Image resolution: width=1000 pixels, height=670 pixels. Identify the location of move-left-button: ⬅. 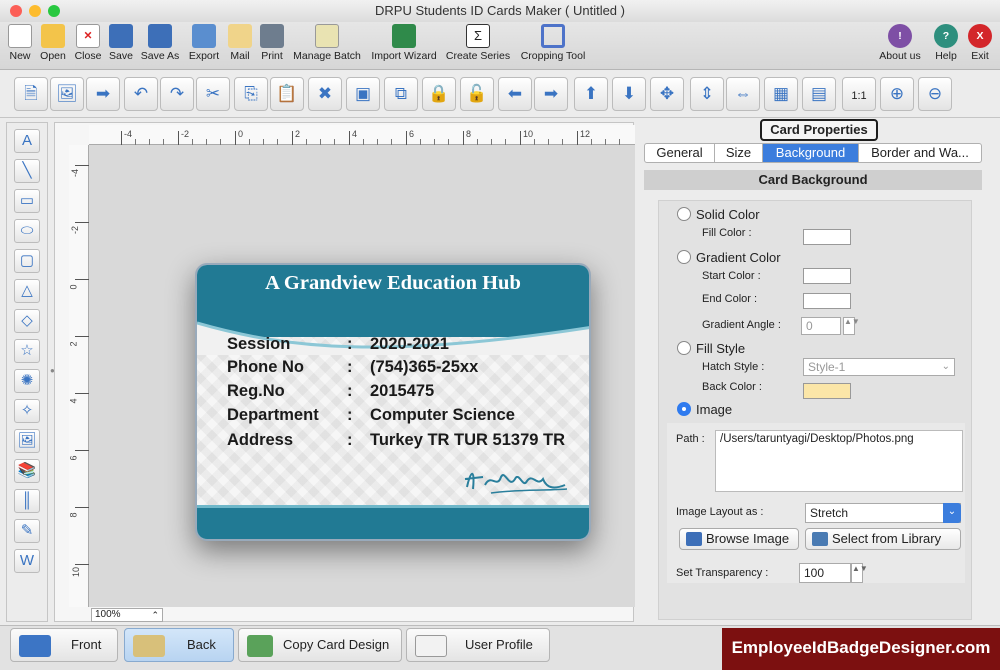
(515, 94).